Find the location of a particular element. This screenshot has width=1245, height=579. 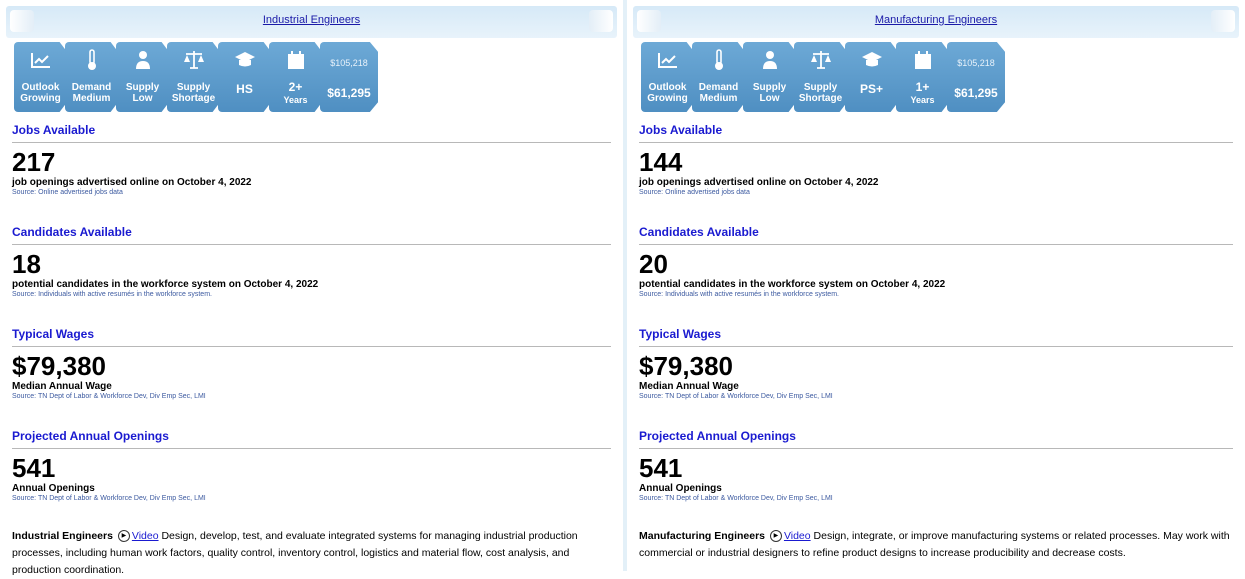

wage-high: $105,218 is located at coordinates (349, 63).